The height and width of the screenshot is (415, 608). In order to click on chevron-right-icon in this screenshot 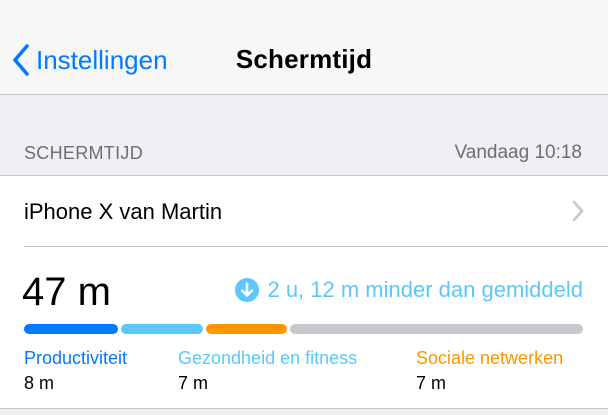, I will do `click(578, 211)`.